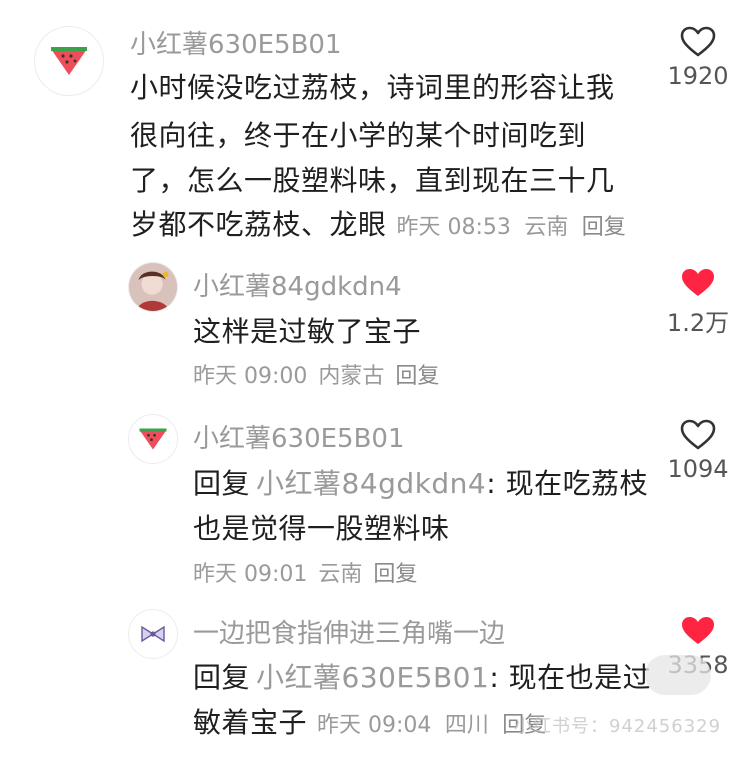 This screenshot has width=750, height=758. Describe the element at coordinates (358, 135) in the screenshot. I see `comment-text-line: 很向往，终于在小学的某个时间吃到` at that location.